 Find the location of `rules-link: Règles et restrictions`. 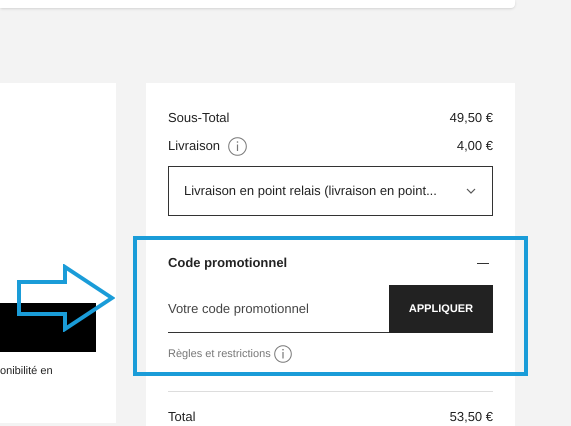

rules-link: Règles et restrictions is located at coordinates (219, 354).